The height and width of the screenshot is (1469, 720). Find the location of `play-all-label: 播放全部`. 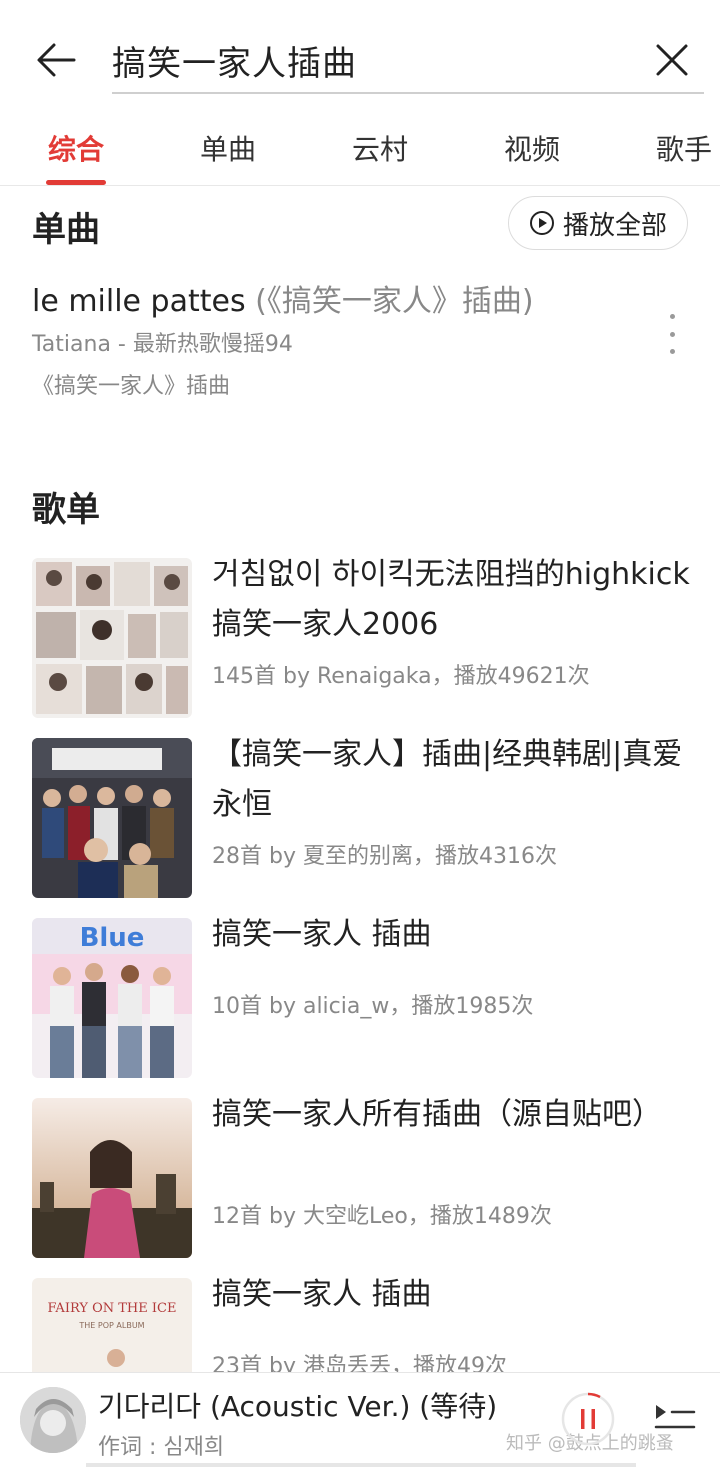

play-all-label: 播放全部 is located at coordinates (614, 225).